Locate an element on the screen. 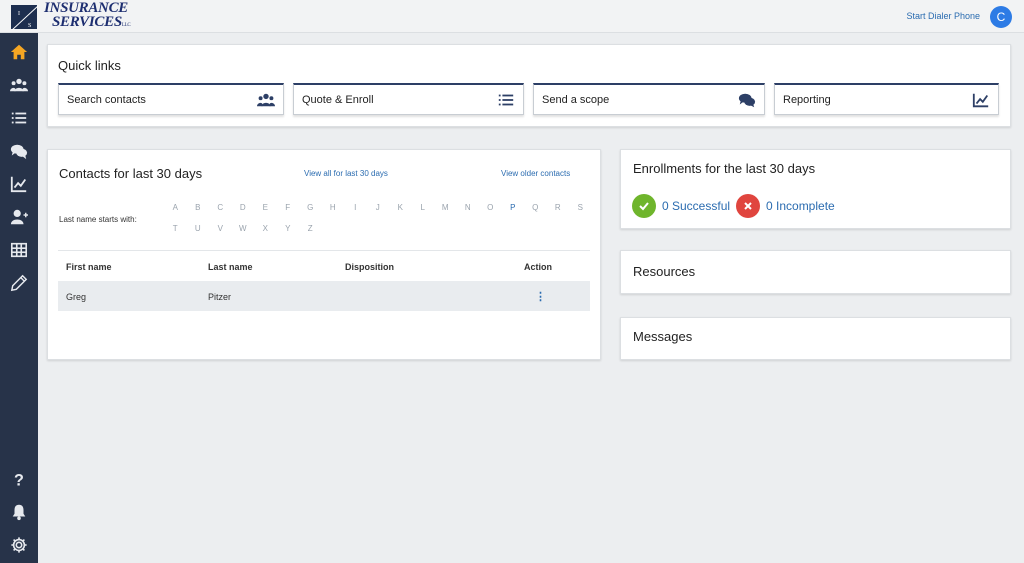  letter-a: A is located at coordinates (175, 207).